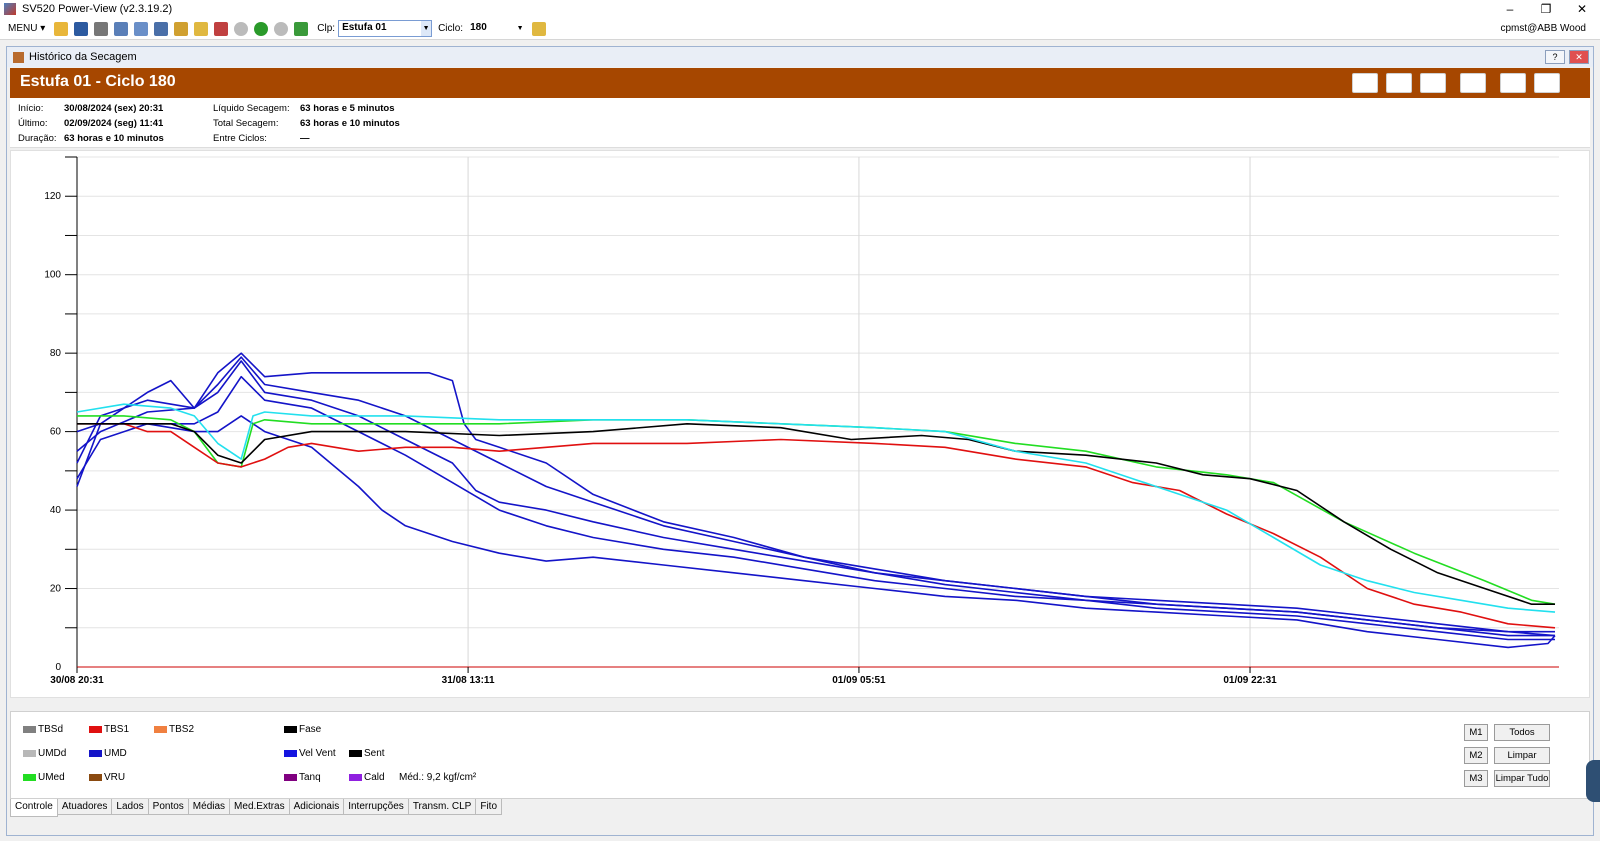 This screenshot has height=841, width=1600. I want to click on y-tick-label: 40, so click(56, 510).